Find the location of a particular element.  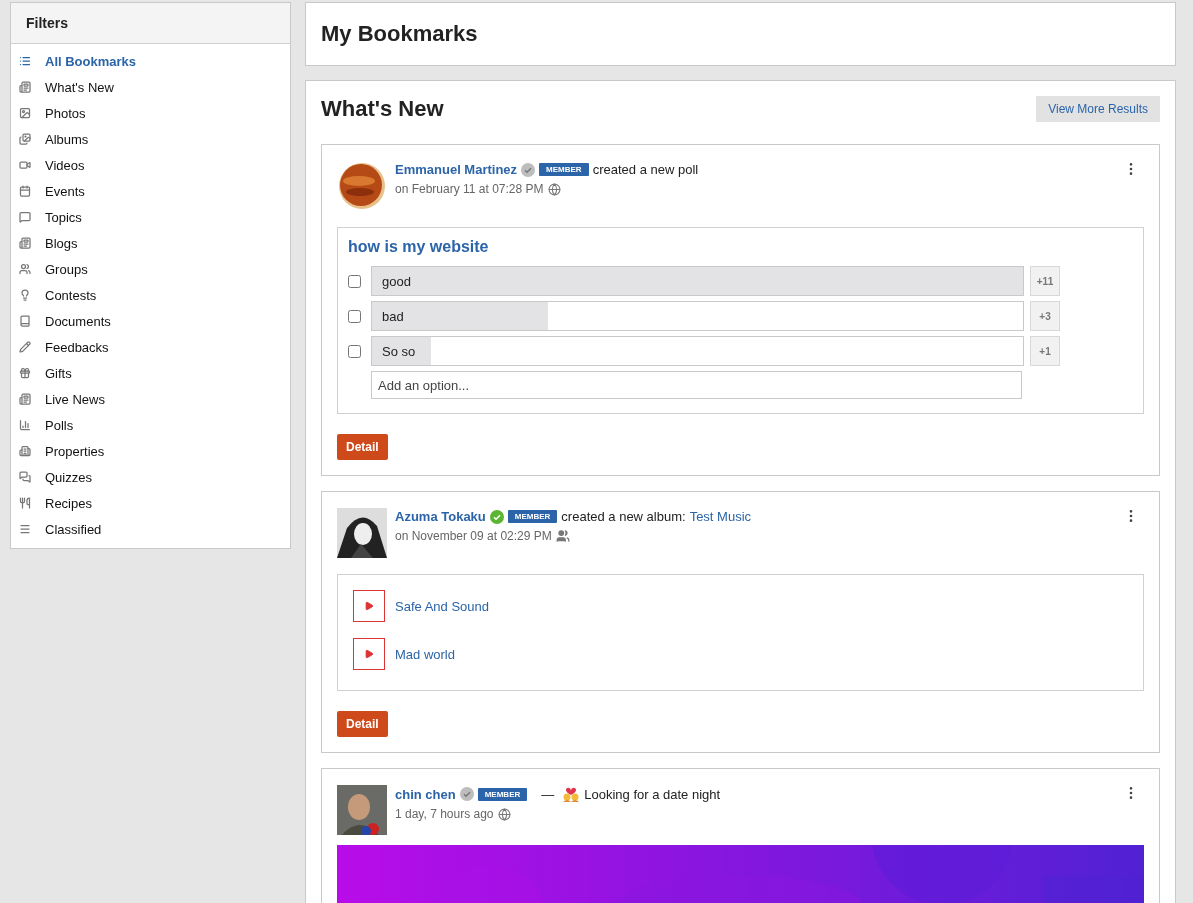

filter-item: Live News is located at coordinates (150, 399).